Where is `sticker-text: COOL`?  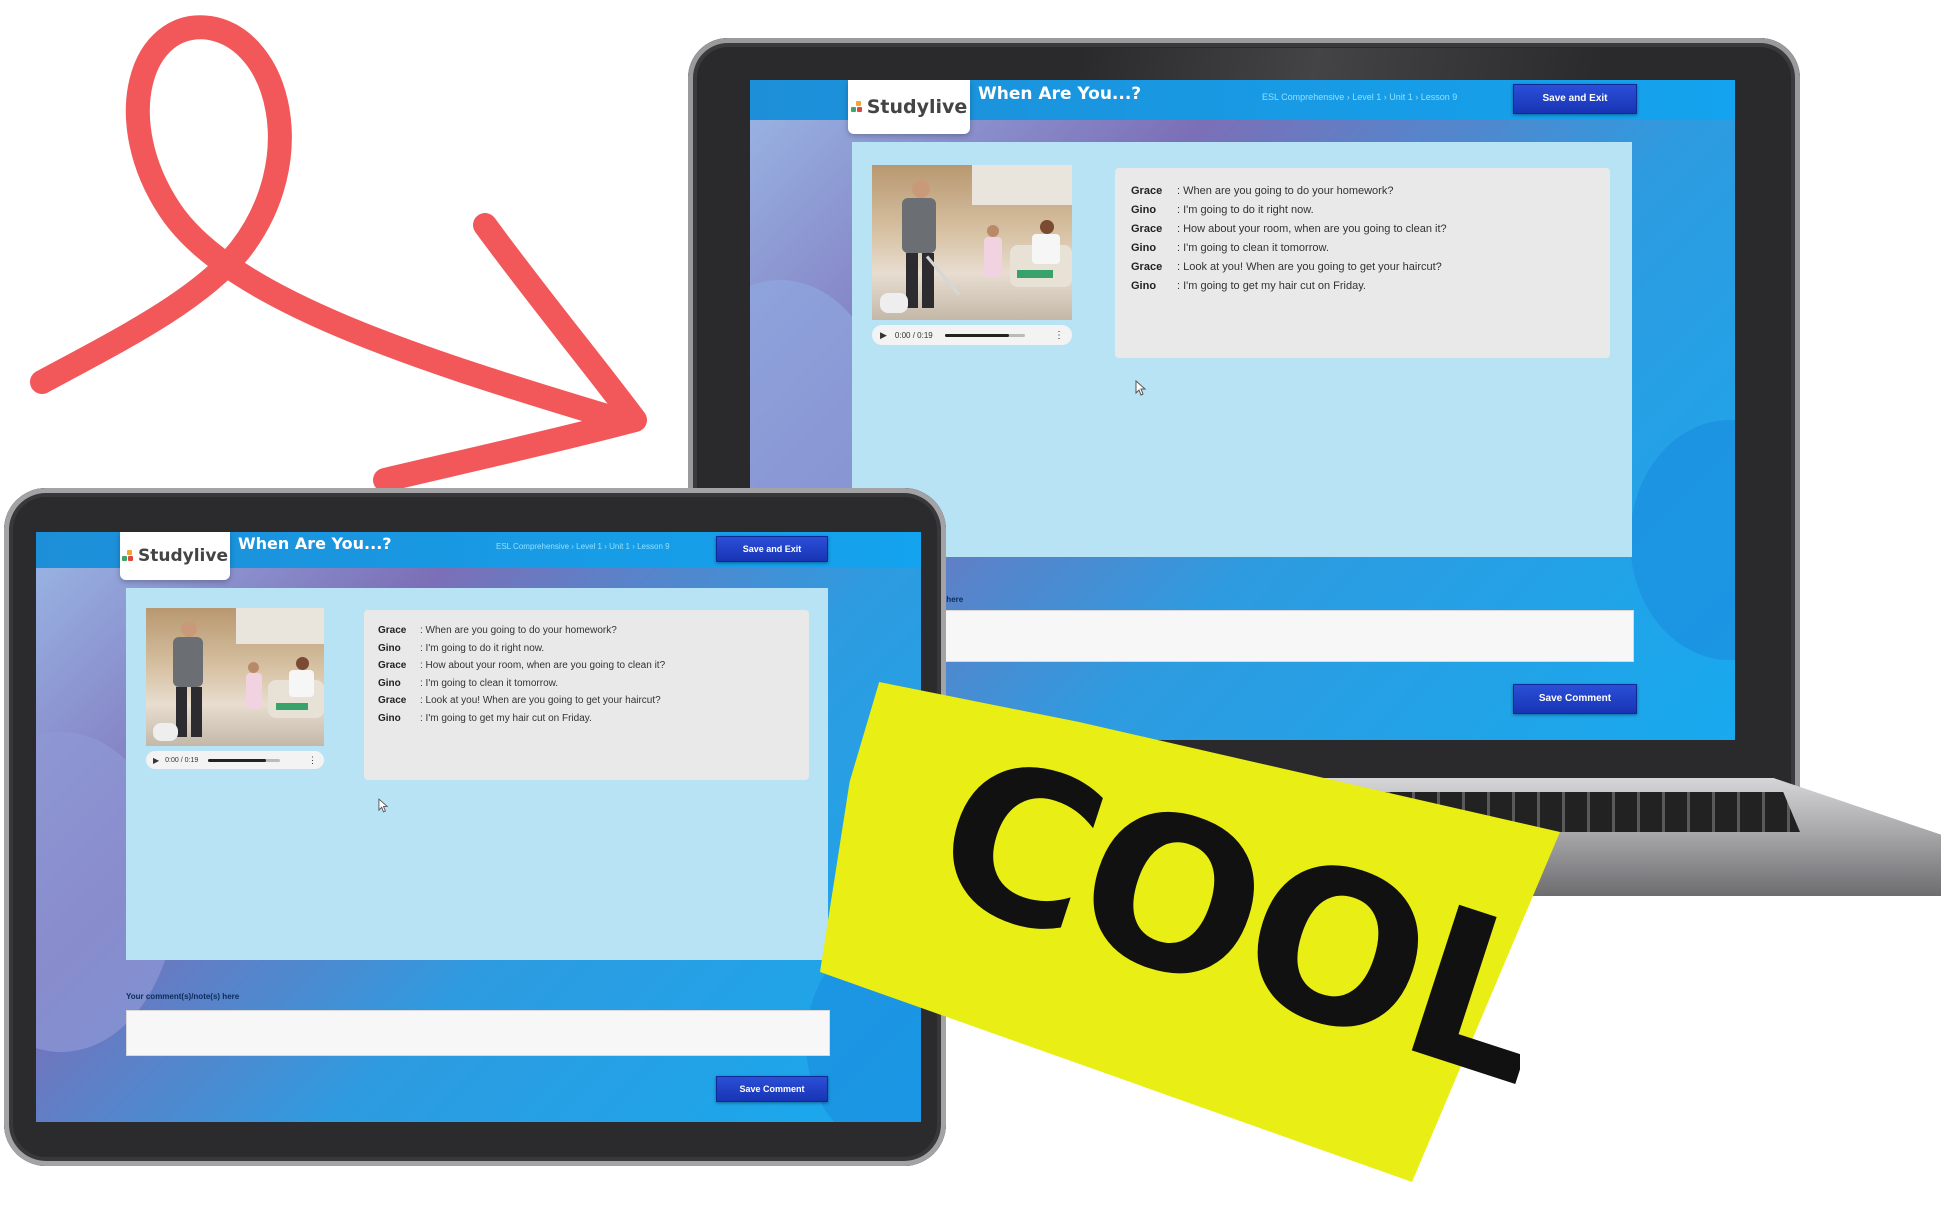
sticker-text: COOL is located at coordinates (1214, 946).